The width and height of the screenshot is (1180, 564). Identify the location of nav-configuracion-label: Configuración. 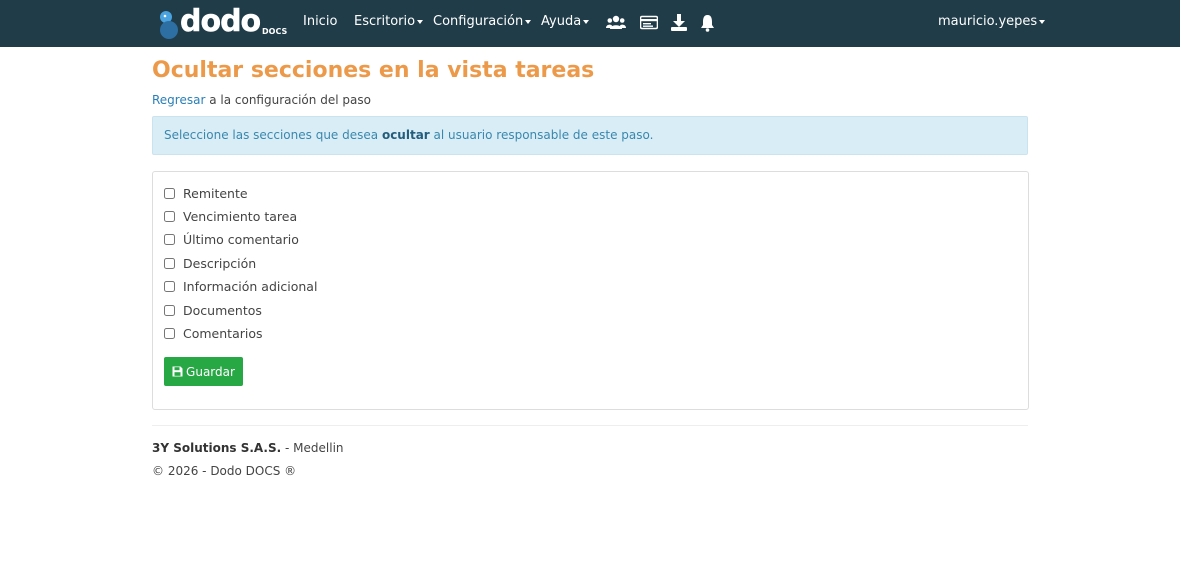
(478, 21).